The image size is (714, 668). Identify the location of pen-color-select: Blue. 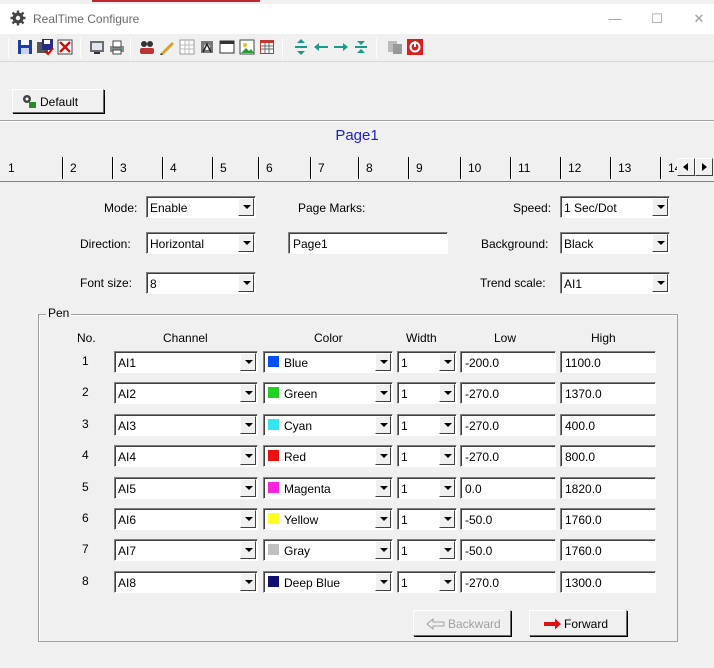
(328, 362).